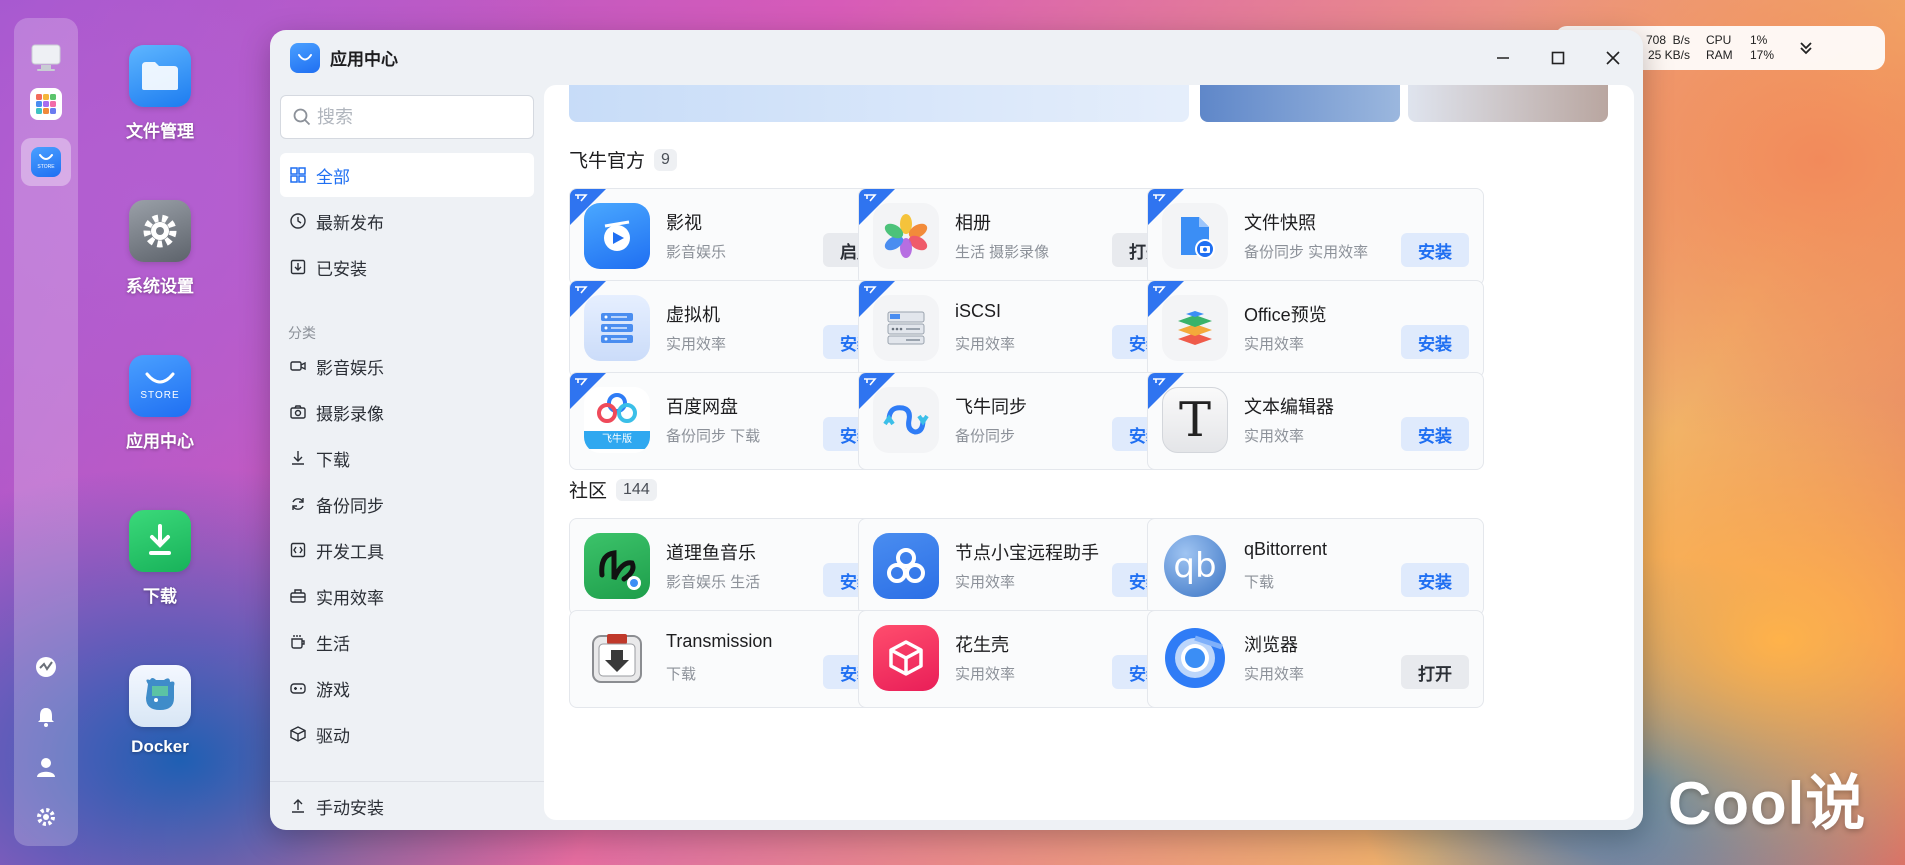 This screenshot has height=865, width=1905. Describe the element at coordinates (1767, 803) in the screenshot. I see `watermark-text: Cool说` at that location.